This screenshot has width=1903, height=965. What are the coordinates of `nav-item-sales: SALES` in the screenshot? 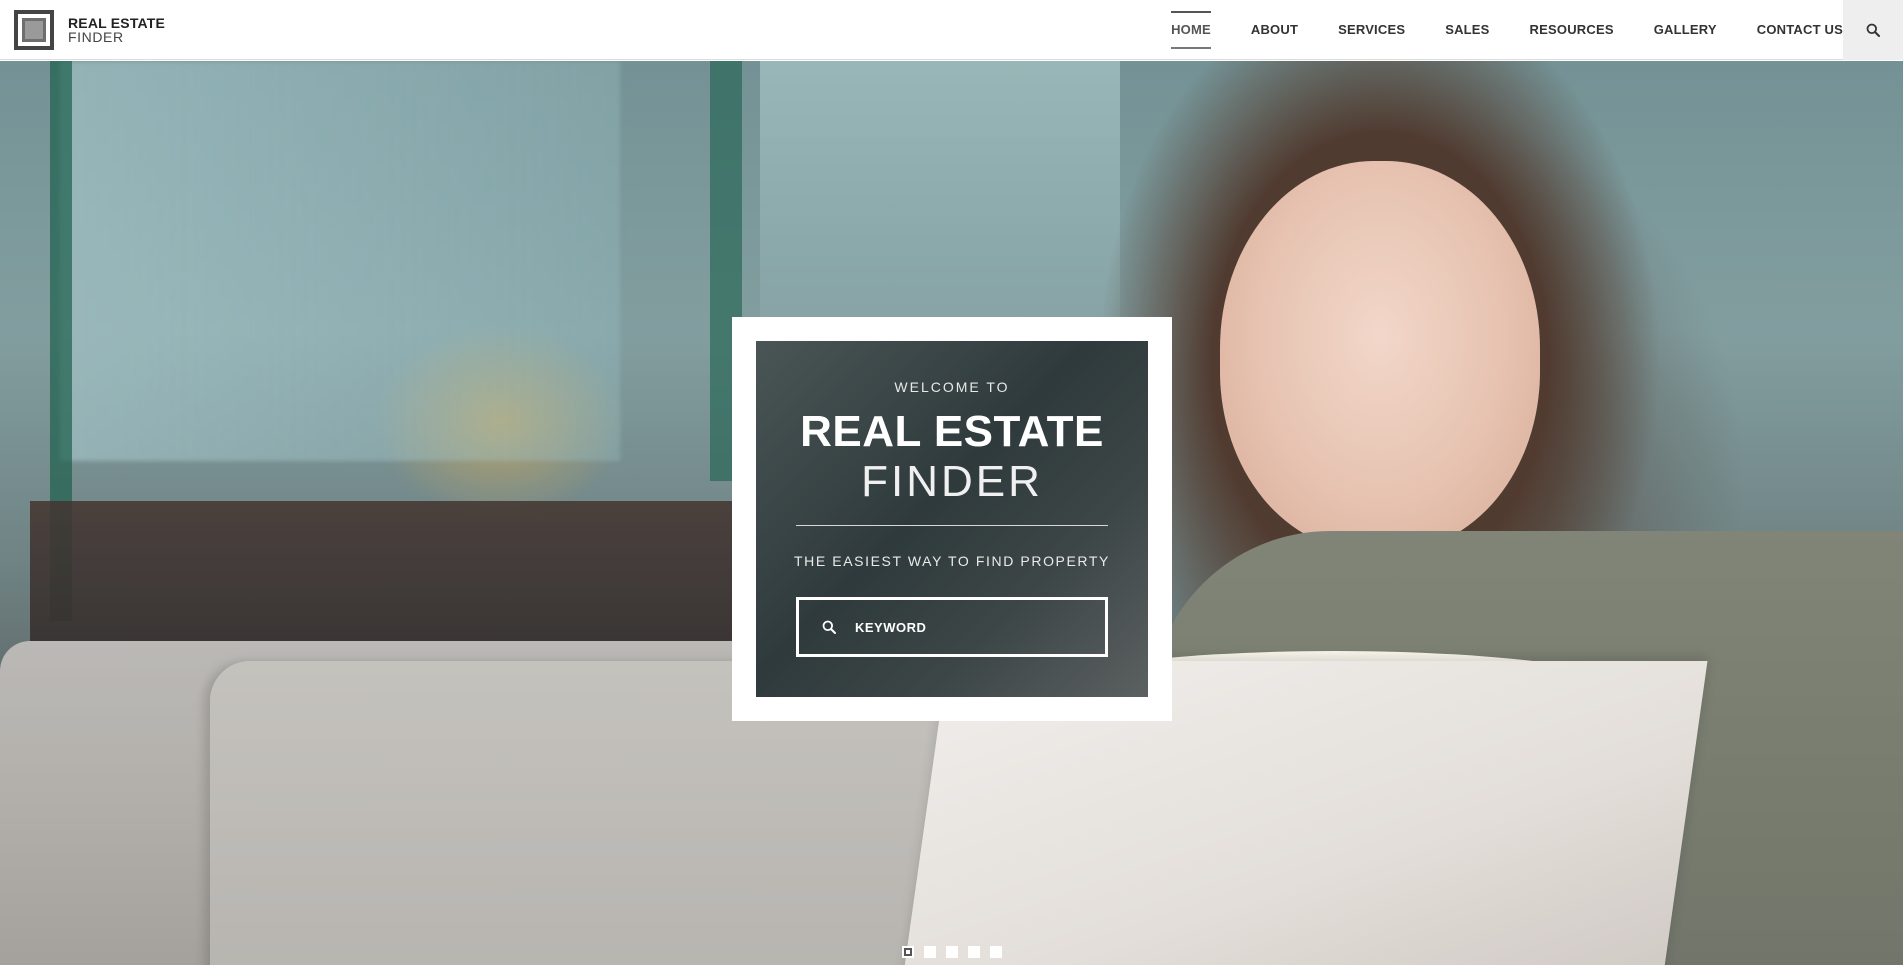 It's located at (1467, 30).